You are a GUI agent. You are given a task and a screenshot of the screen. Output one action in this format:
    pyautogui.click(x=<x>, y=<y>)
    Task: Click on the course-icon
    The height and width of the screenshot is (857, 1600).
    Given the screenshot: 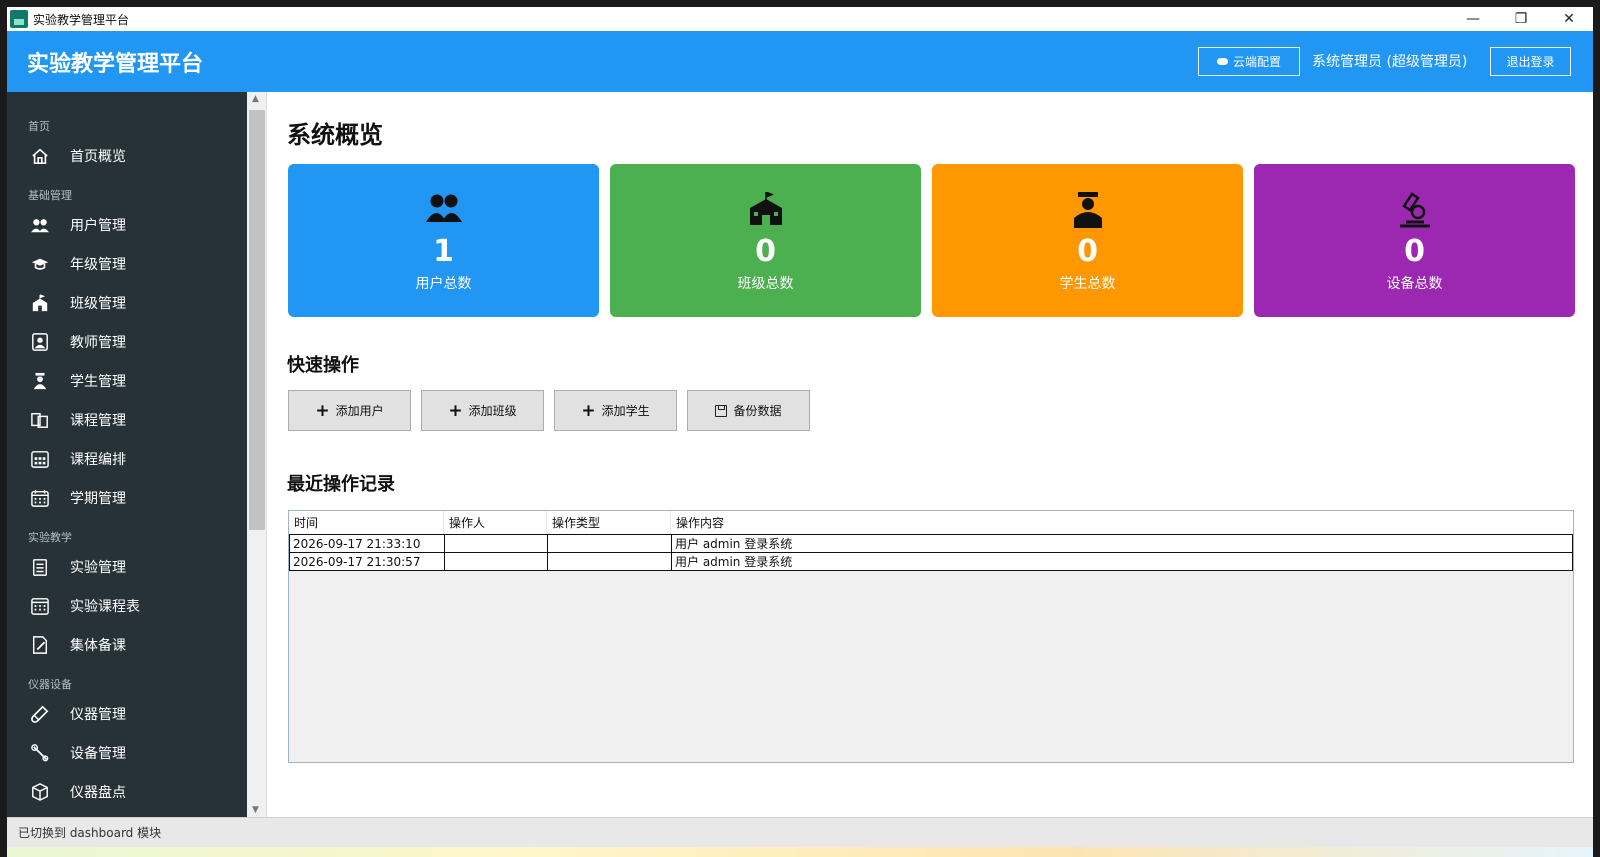 What is the action you would take?
    pyautogui.click(x=40, y=420)
    